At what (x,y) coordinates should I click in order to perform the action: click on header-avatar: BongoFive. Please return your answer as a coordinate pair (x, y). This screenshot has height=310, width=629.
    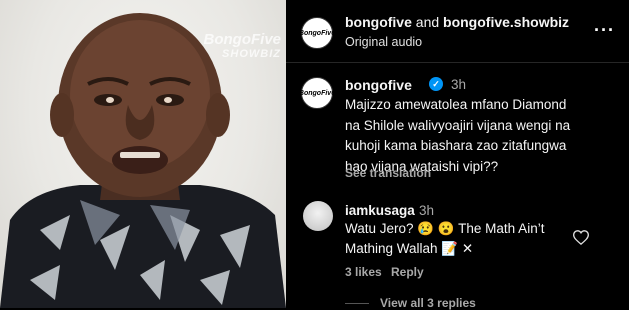
    Looking at the image, I should click on (317, 33).